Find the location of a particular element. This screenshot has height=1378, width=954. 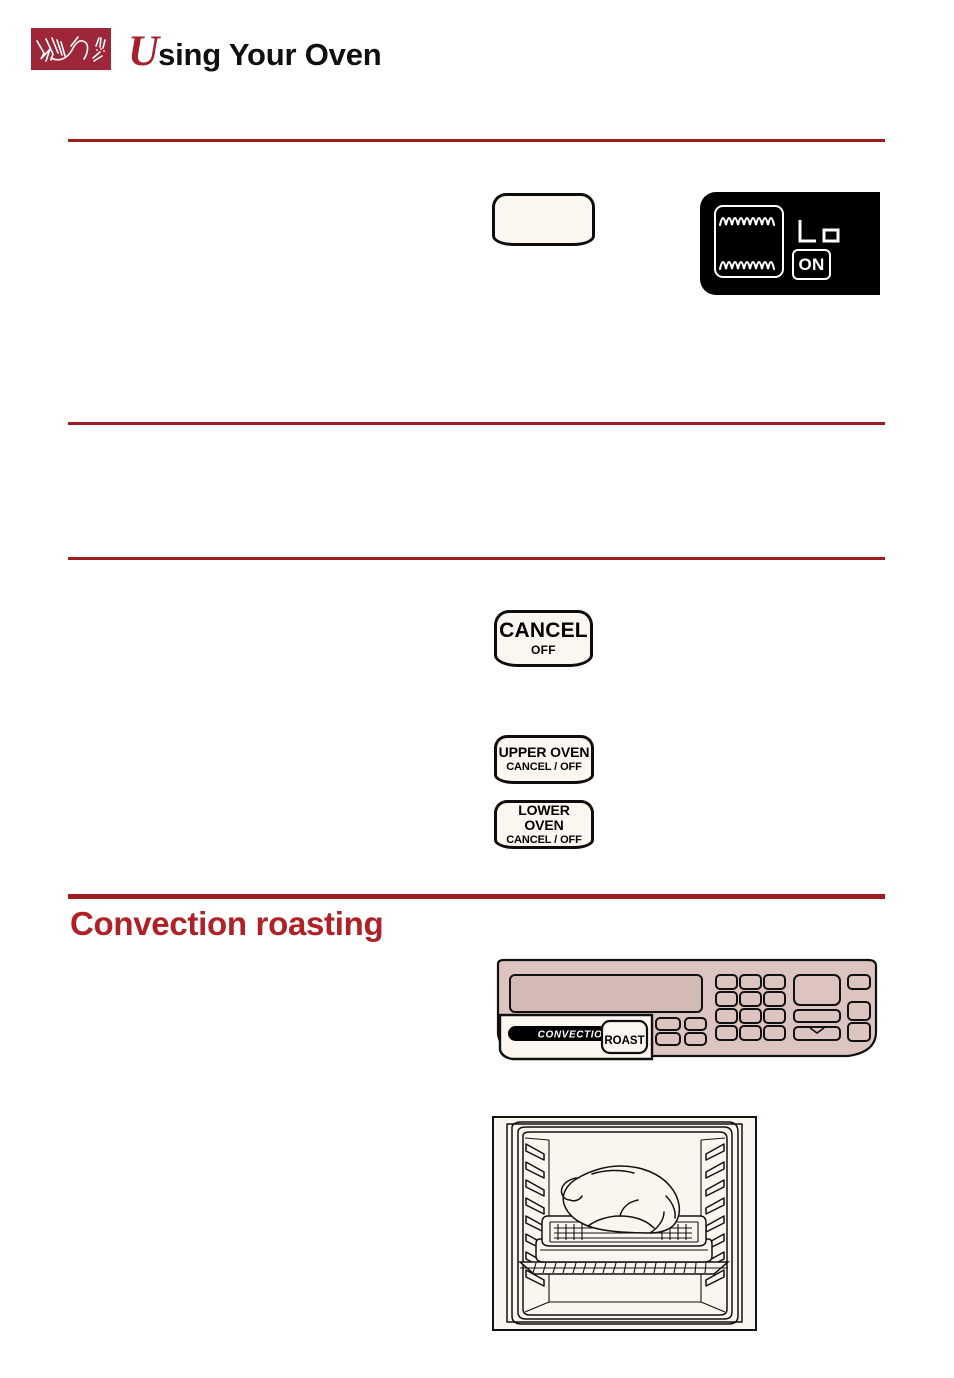

lower-oven-cancel-off-button: LOWER OVEN CANCEL / OFF is located at coordinates (544, 824).